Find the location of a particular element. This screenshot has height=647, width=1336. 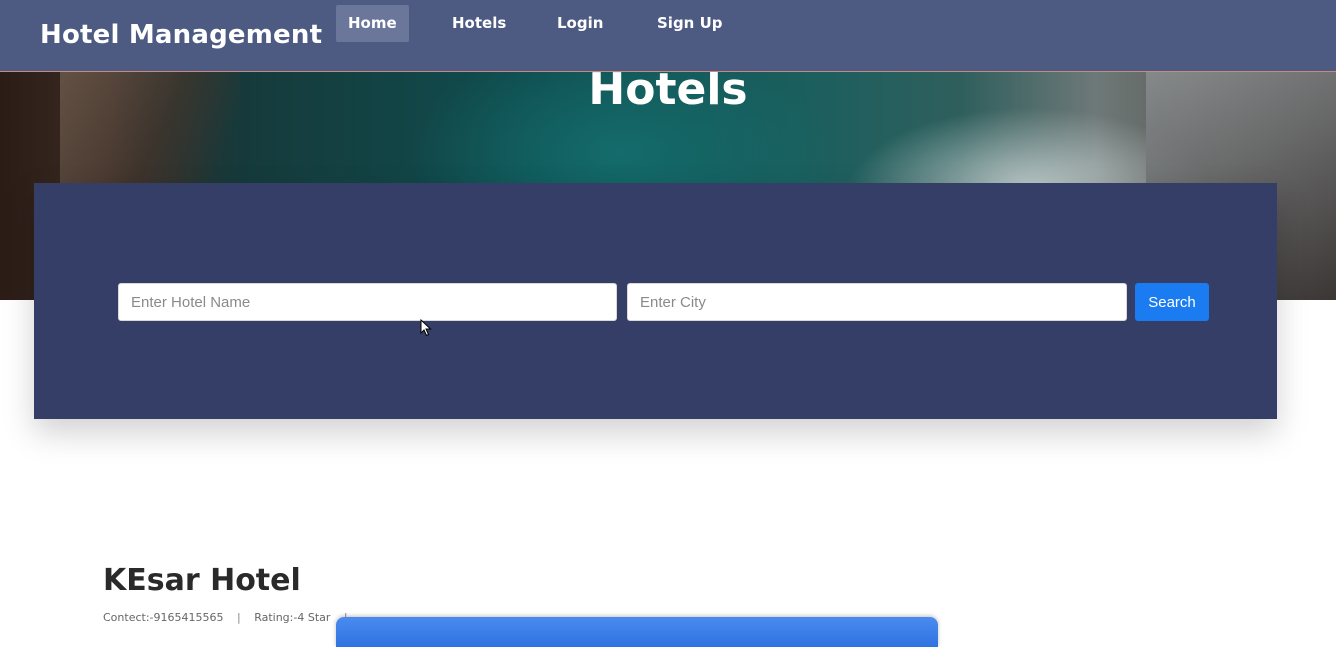

hotel-name-heading: KEsar Hotel is located at coordinates (202, 580).